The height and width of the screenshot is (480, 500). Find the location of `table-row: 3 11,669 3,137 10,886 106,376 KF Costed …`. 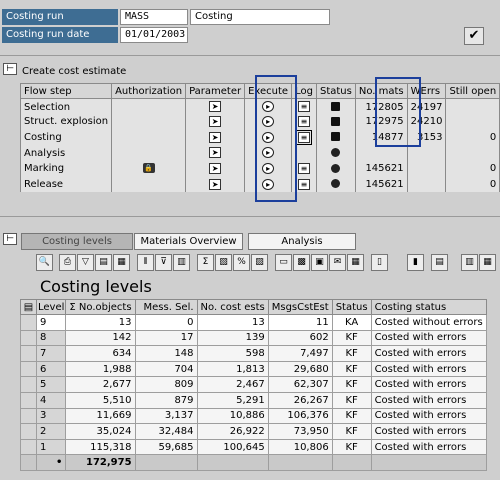

table-row: 3 11,669 3,137 10,886 106,376 KF Costed … is located at coordinates (253, 416).